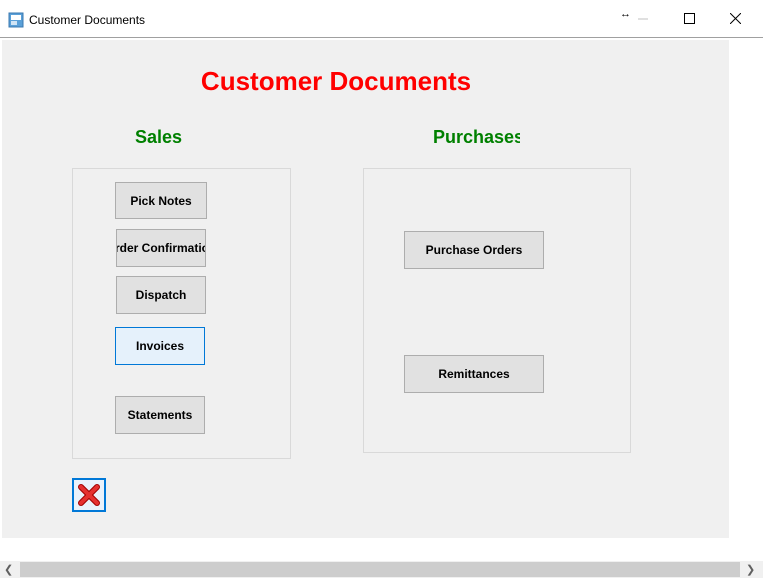  I want to click on red-x-close-icon, so click(89, 495).